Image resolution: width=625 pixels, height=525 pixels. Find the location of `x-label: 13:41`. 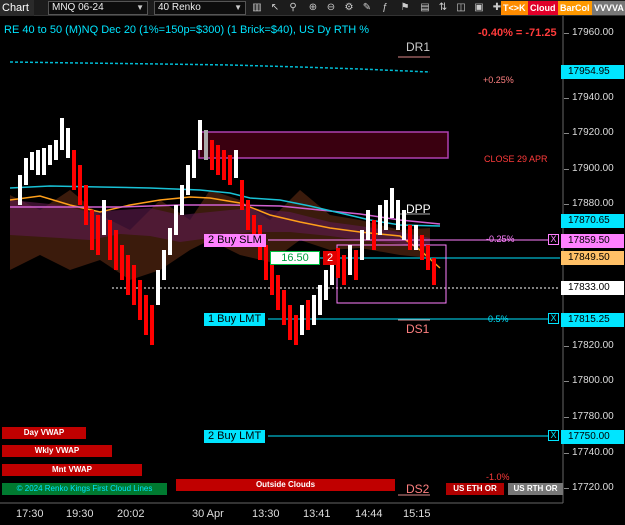

x-label: 13:41 is located at coordinates (317, 514).